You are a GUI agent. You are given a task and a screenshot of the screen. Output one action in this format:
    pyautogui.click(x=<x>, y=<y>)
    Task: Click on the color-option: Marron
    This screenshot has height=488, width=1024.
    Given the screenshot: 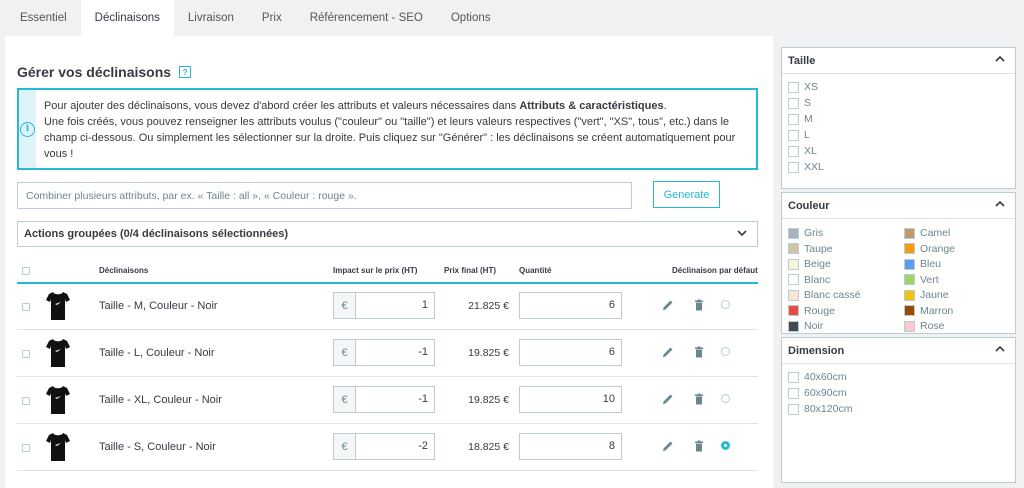 What is the action you would take?
    pyautogui.click(x=928, y=311)
    